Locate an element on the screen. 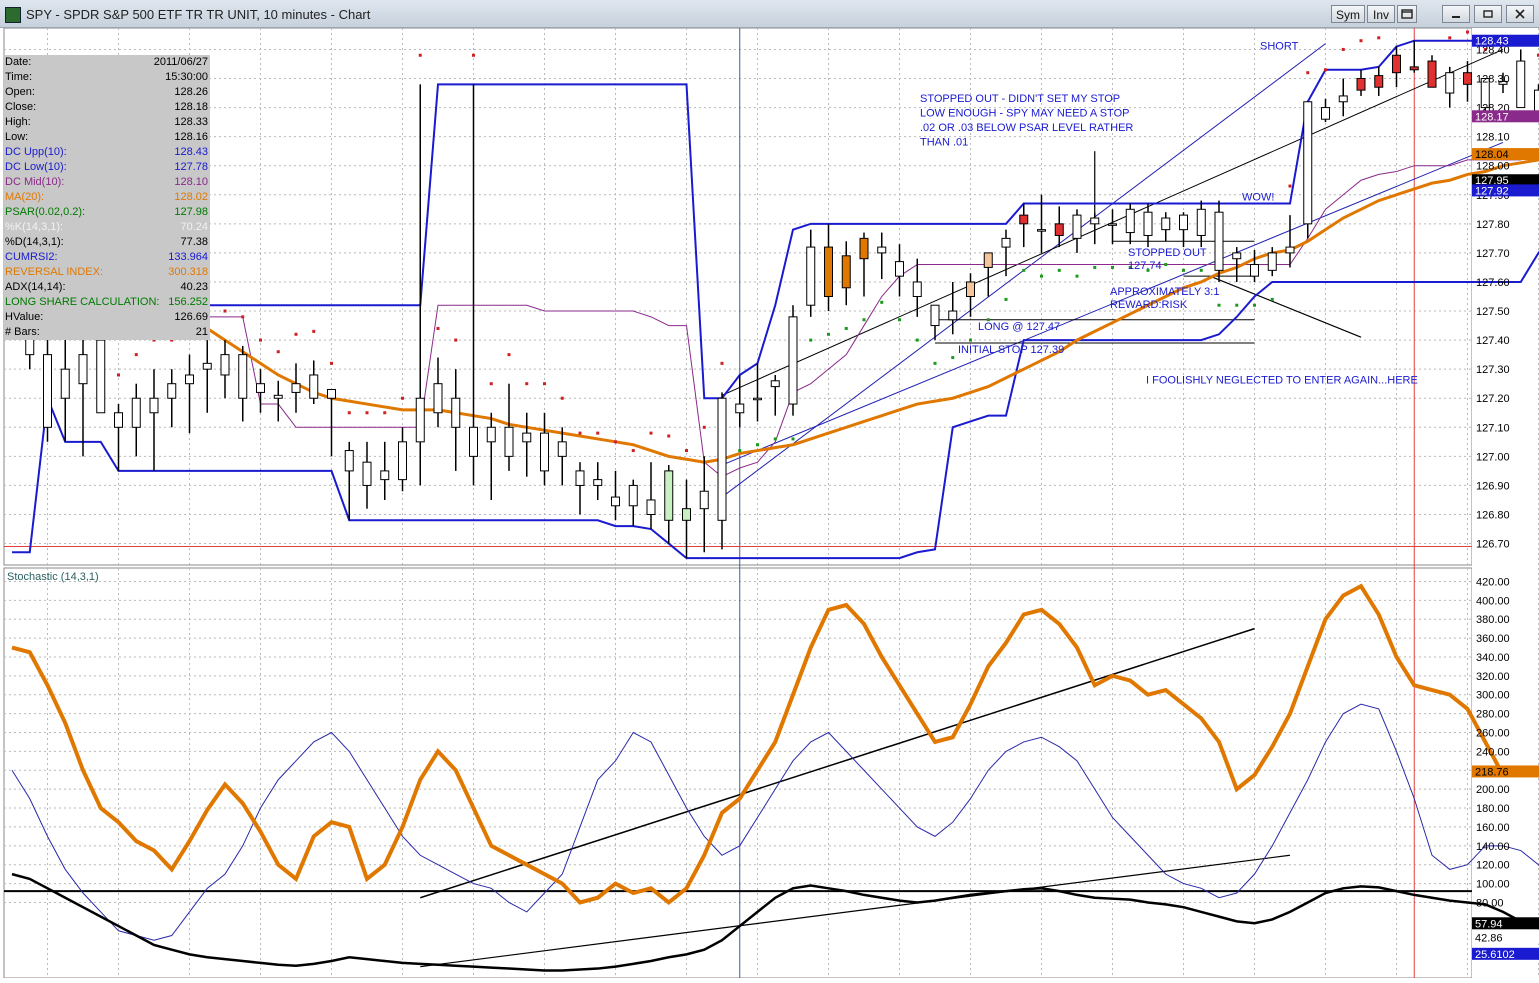 The height and width of the screenshot is (983, 1539). price-tick-label: 127.00 is located at coordinates (1493, 457).